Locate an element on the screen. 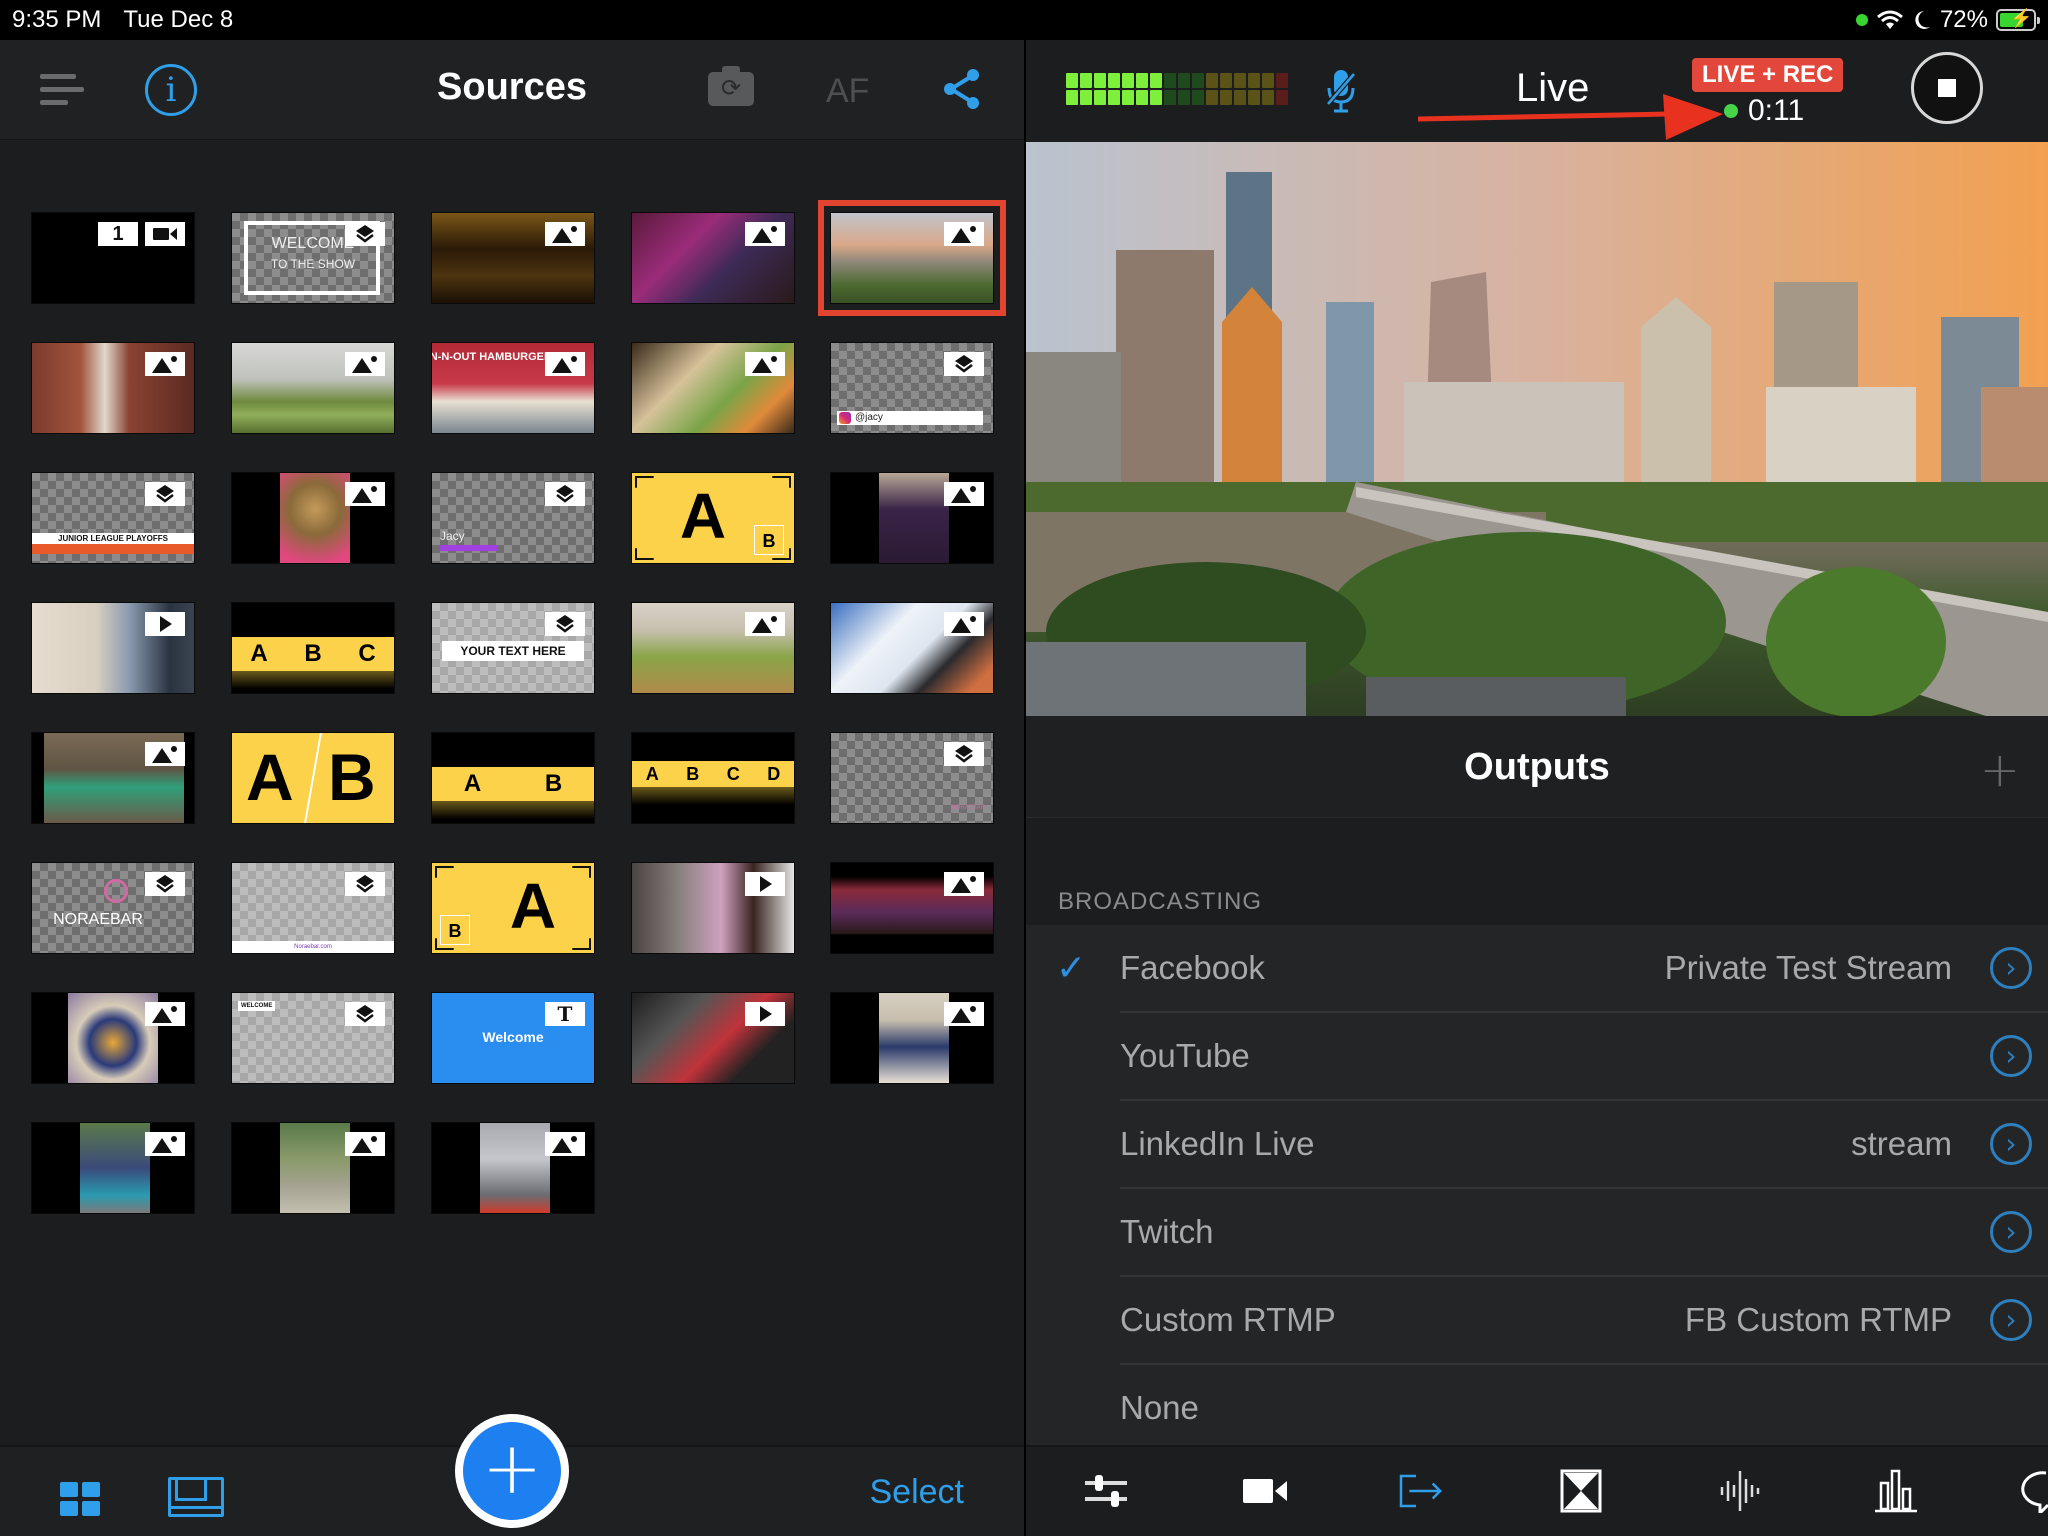  audio-icon is located at coordinates (1741, 1491).